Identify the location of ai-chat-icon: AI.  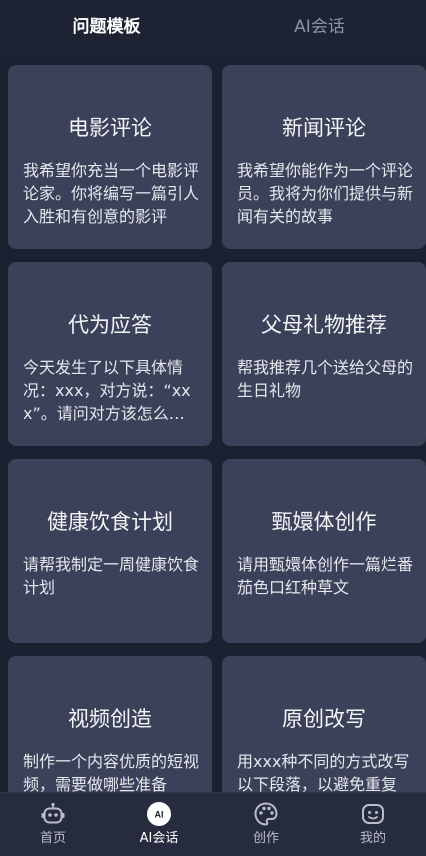
(159, 814).